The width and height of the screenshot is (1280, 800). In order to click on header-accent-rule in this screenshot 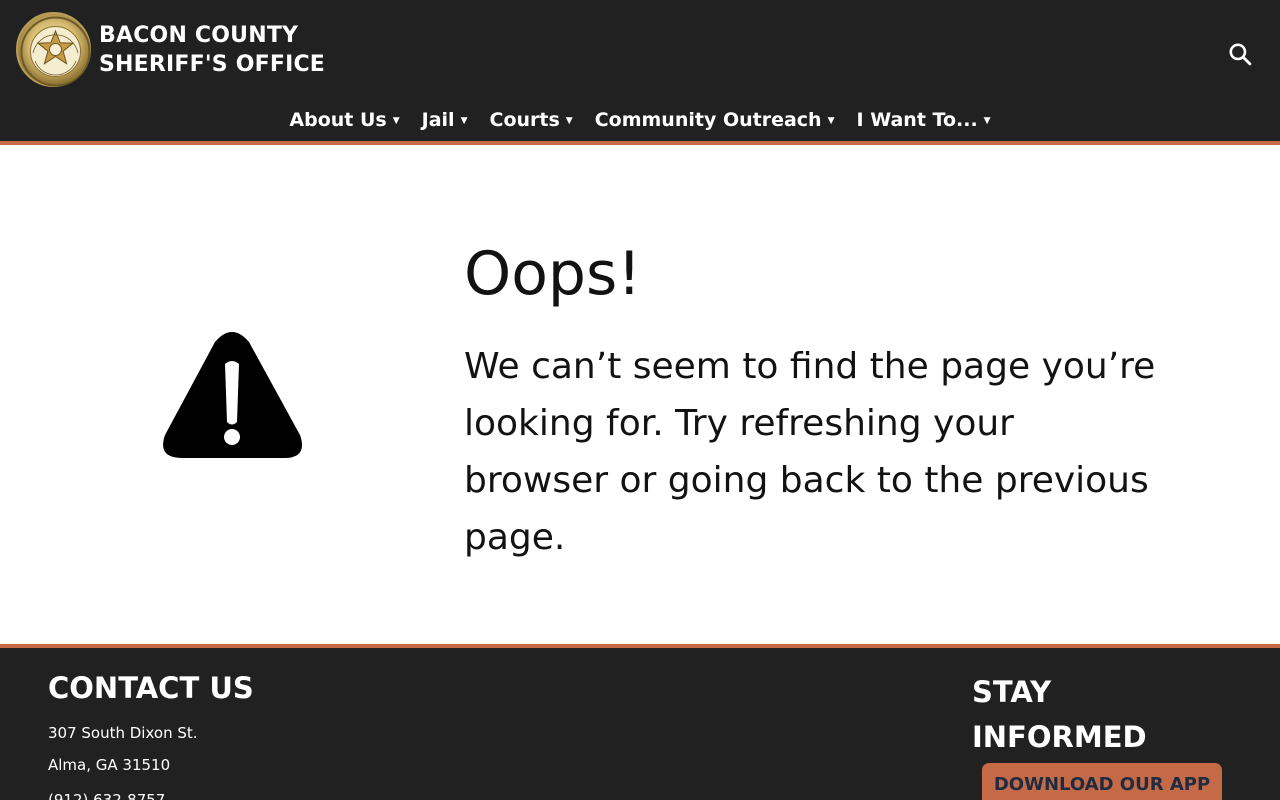, I will do `click(640, 143)`.